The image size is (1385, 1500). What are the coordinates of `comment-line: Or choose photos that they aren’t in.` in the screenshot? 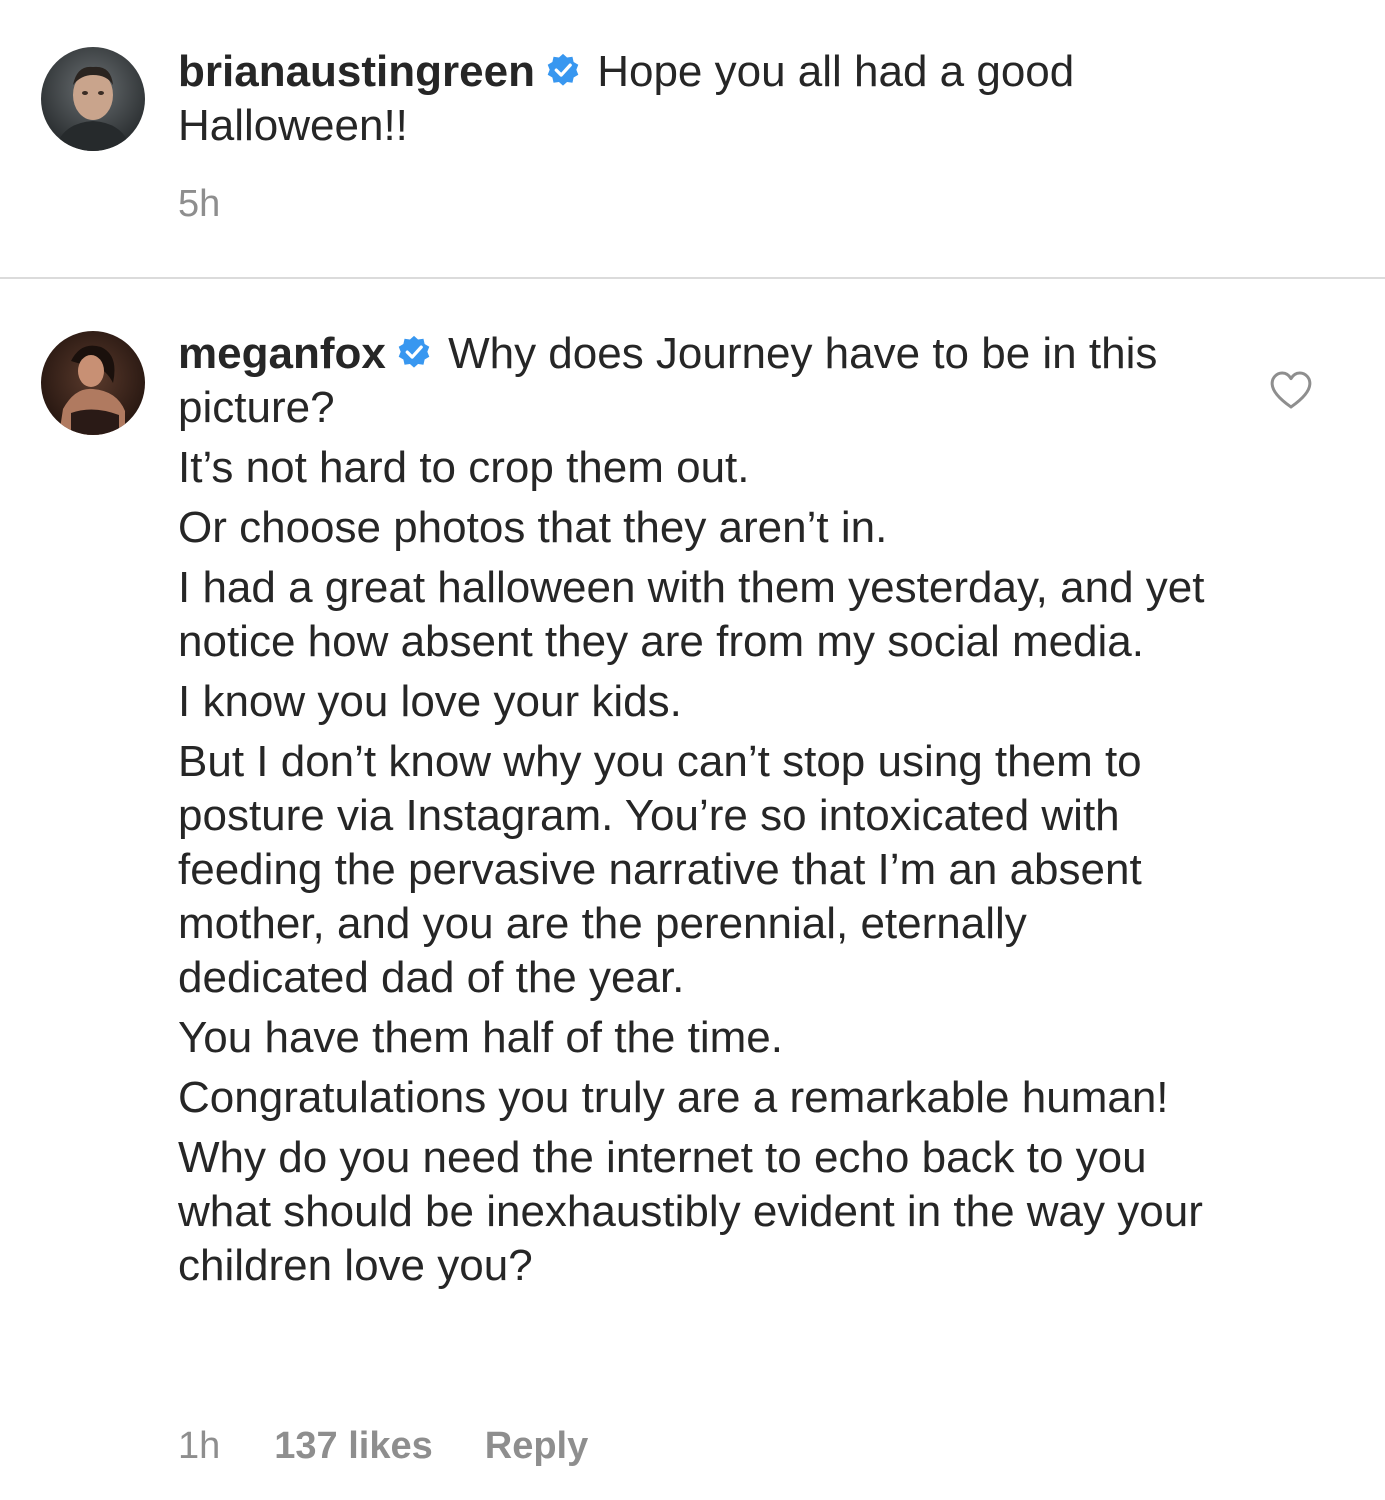 It's located at (533, 527).